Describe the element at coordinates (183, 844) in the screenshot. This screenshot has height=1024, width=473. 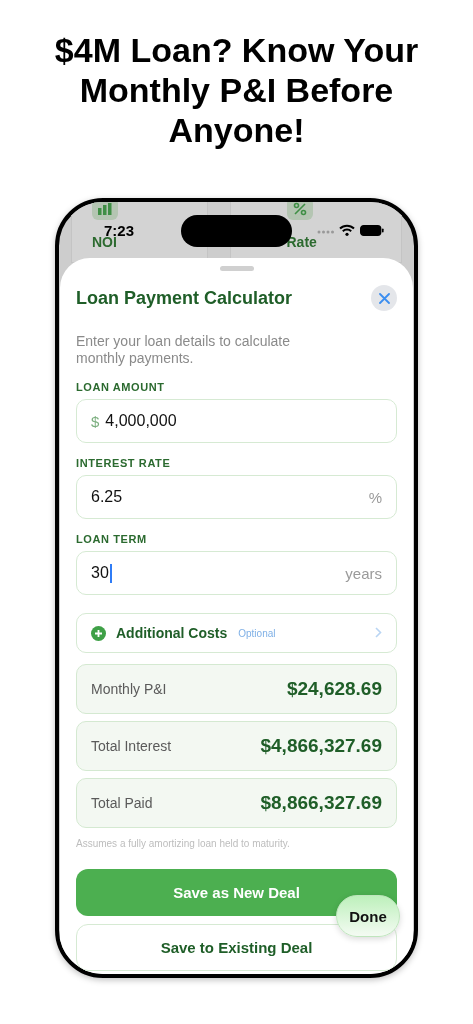
I see `footnote: Assumes a fully amortizing loan held to maturity.` at that location.